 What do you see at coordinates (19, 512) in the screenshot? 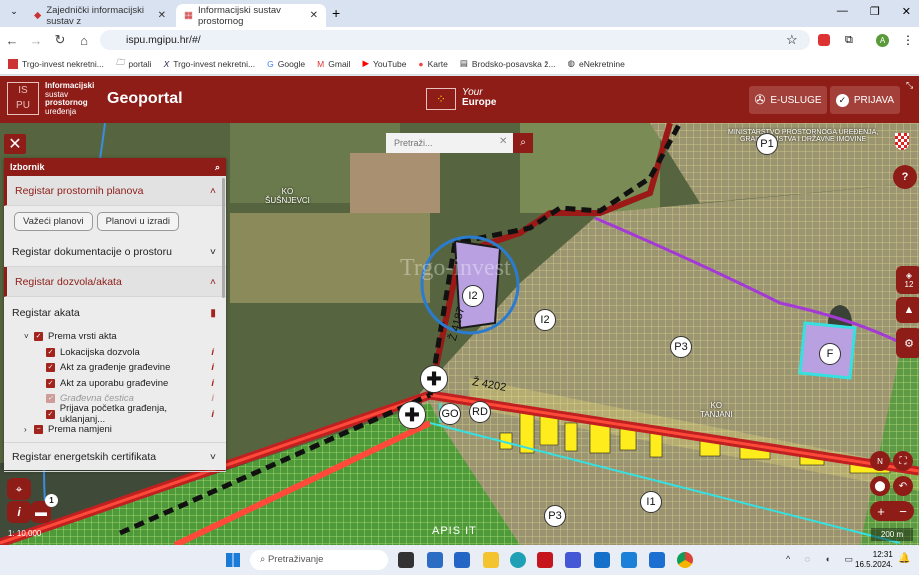
I see `info-button: i` at bounding box center [19, 512].